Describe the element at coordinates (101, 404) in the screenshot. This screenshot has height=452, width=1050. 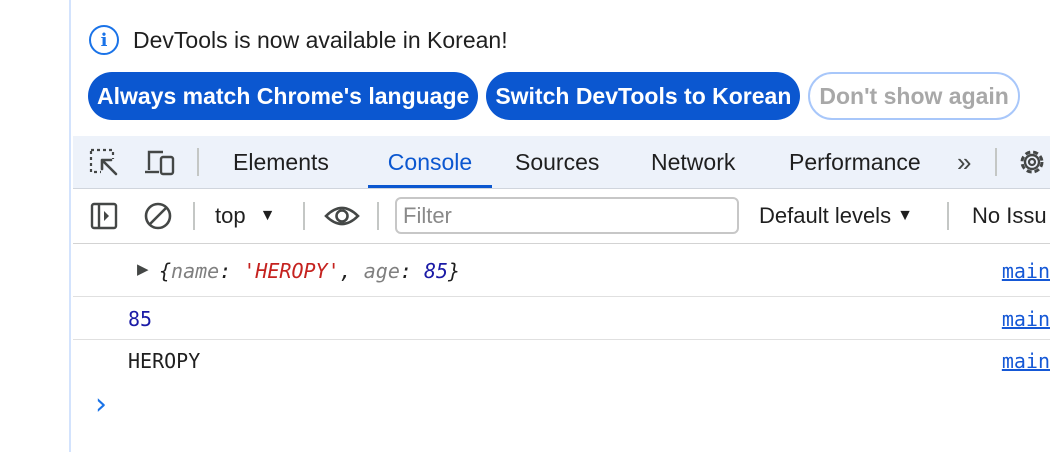
I see `prompt-chevron-icon: ›` at that location.